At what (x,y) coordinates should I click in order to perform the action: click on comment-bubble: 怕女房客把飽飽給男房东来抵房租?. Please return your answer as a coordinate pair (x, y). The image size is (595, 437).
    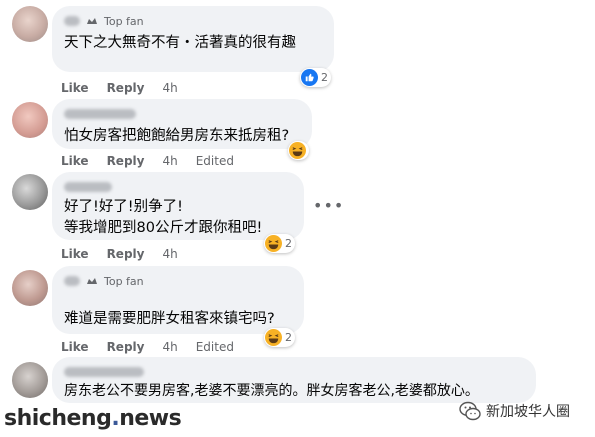
    Looking at the image, I should click on (182, 124).